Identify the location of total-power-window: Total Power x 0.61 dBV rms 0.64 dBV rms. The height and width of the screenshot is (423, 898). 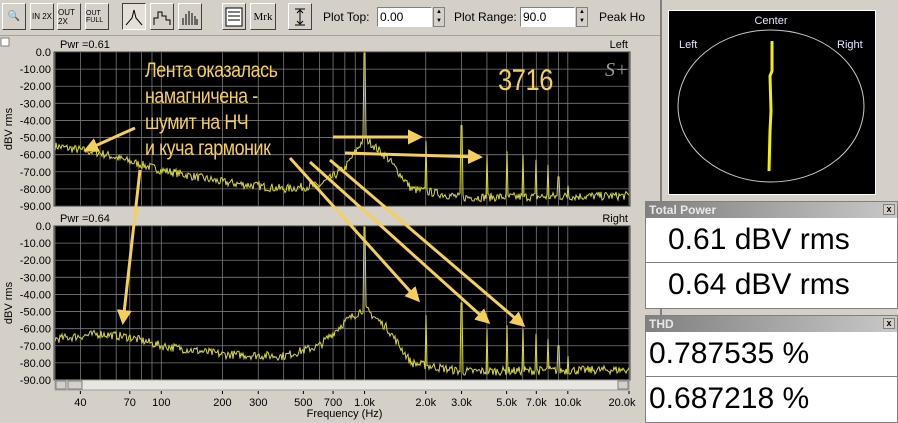
(771, 255).